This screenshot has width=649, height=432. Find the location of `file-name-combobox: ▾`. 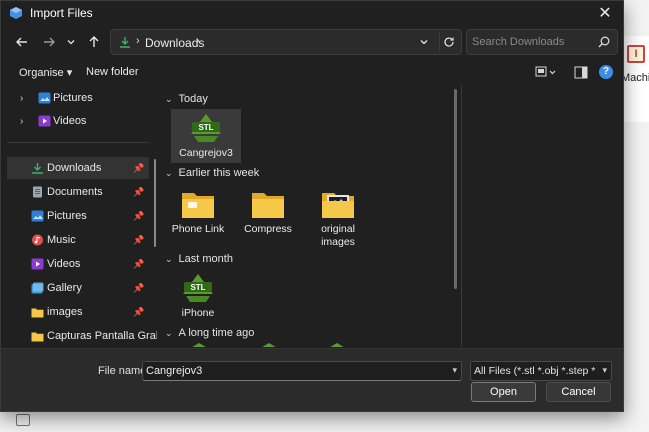

file-name-combobox: ▾ is located at coordinates (302, 371).